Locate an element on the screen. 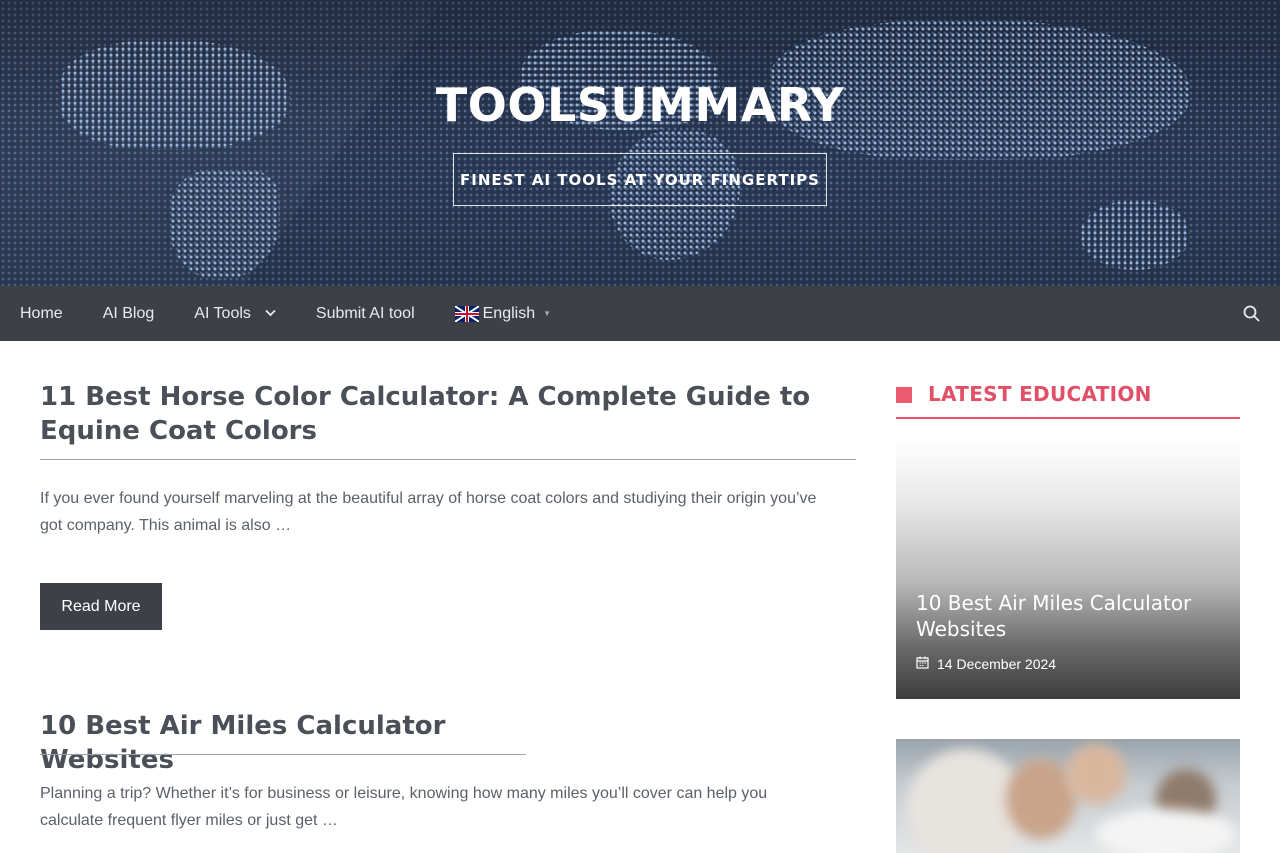 The image size is (1280, 853). search-icon is located at coordinates (1252, 314).